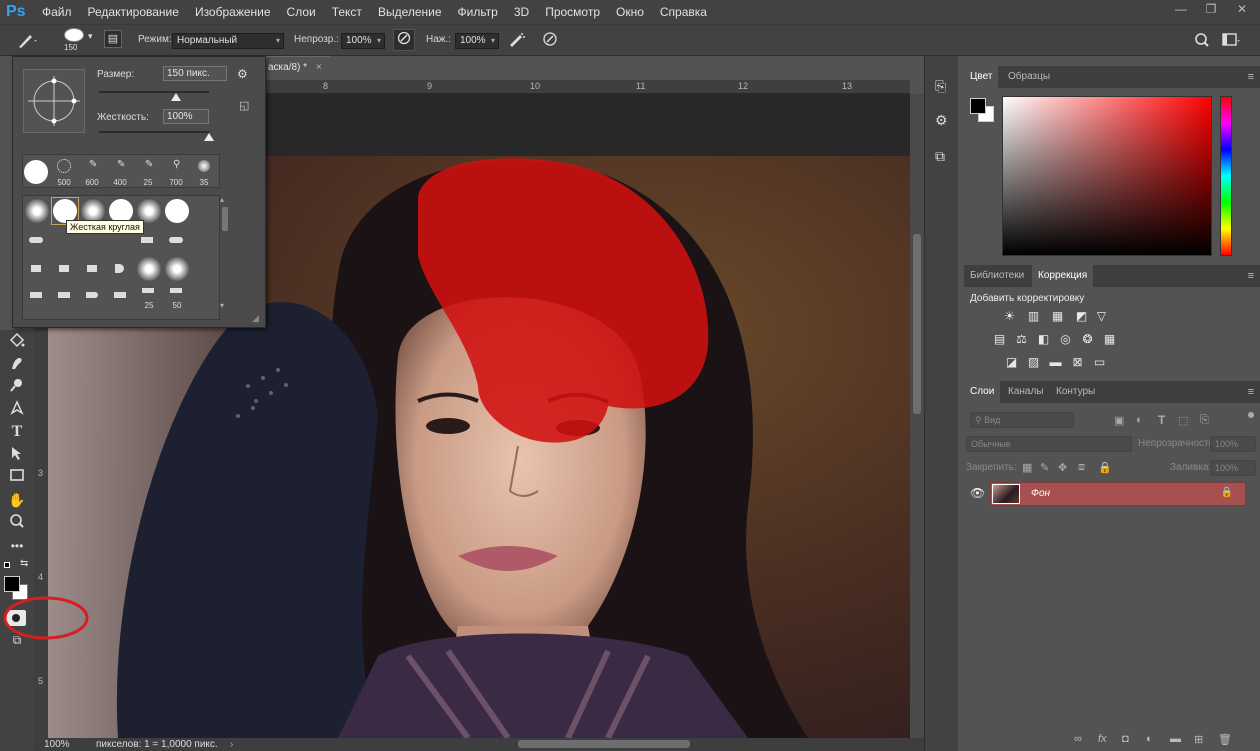 Image resolution: width=1260 pixels, height=751 pixels. Describe the element at coordinates (1062, 467) in the screenshot. I see `lock-position-icon: ✥` at that location.